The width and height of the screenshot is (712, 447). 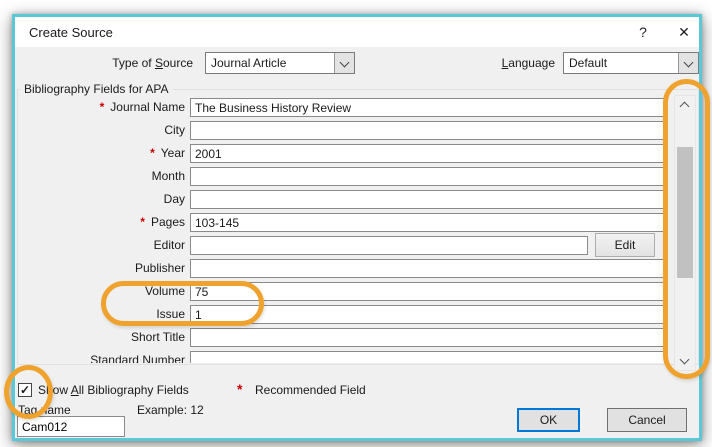 I want to click on field-row: Standard Number, so click(x=358, y=357).